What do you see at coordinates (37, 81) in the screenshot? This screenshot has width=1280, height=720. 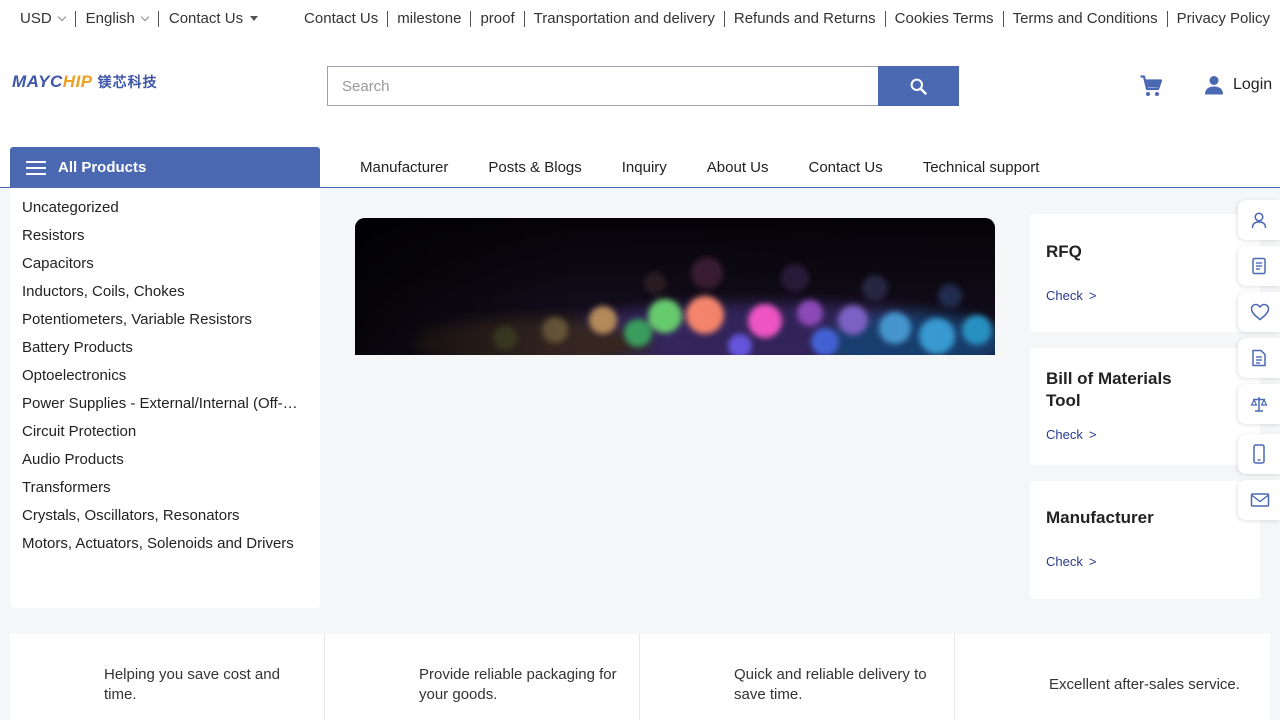 I see `logo-mark-part: MAYC` at bounding box center [37, 81].